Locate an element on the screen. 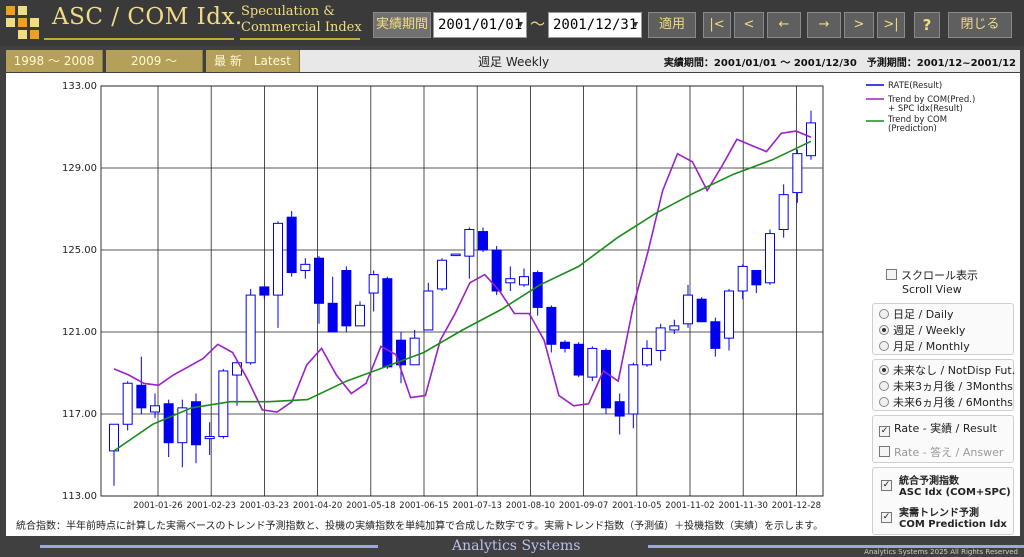 The width and height of the screenshot is (1024, 557). legend-trend-pred-label2: + SPC Idx(Result) is located at coordinates (925, 109).